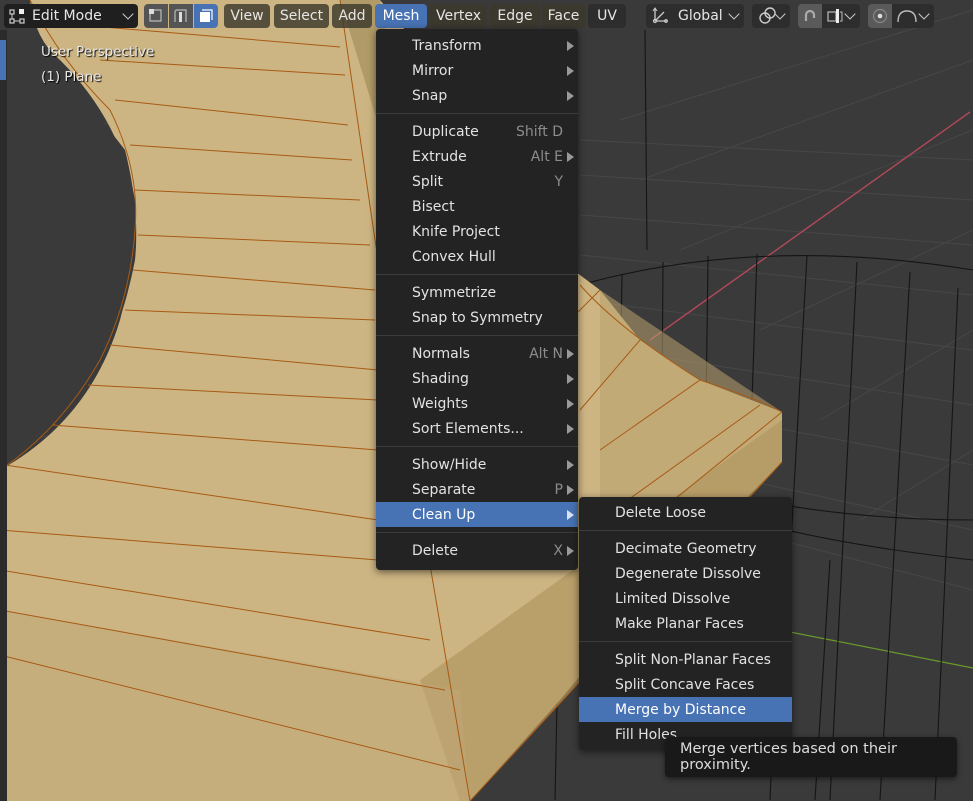 Image resolution: width=973 pixels, height=801 pixels. What do you see at coordinates (477, 403) in the screenshot?
I see `menu-item-weights: Weights` at bounding box center [477, 403].